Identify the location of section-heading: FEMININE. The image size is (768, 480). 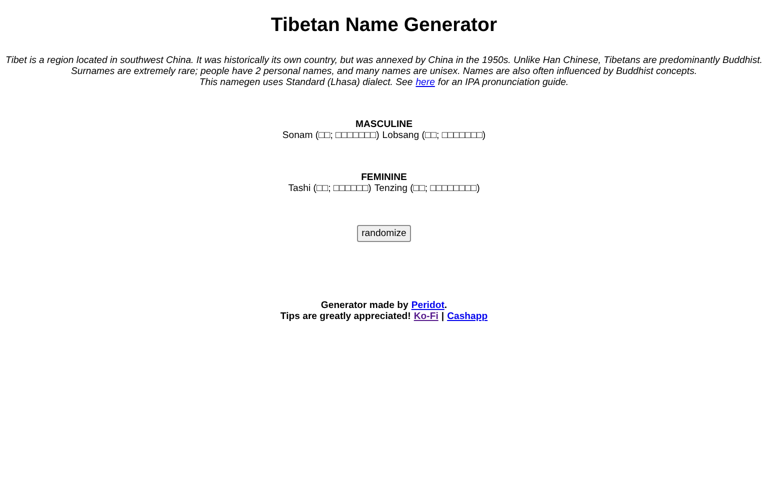
(384, 177).